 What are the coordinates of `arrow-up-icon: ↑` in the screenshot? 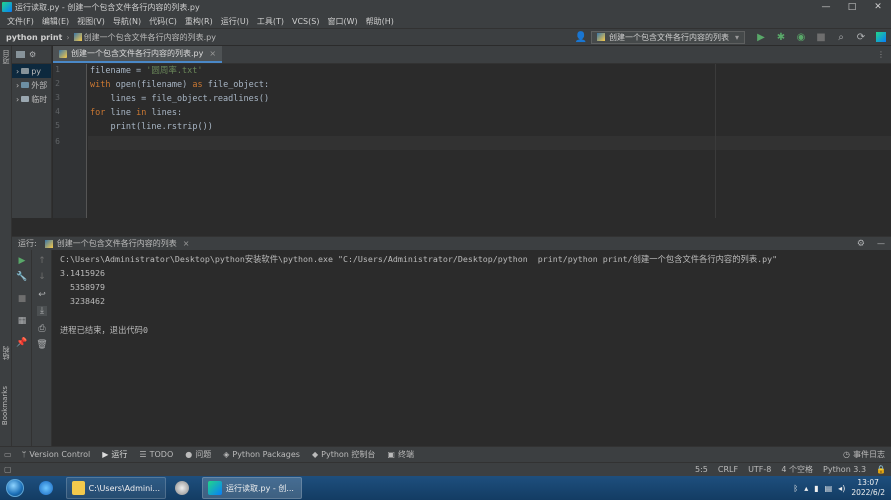 It's located at (42, 261).